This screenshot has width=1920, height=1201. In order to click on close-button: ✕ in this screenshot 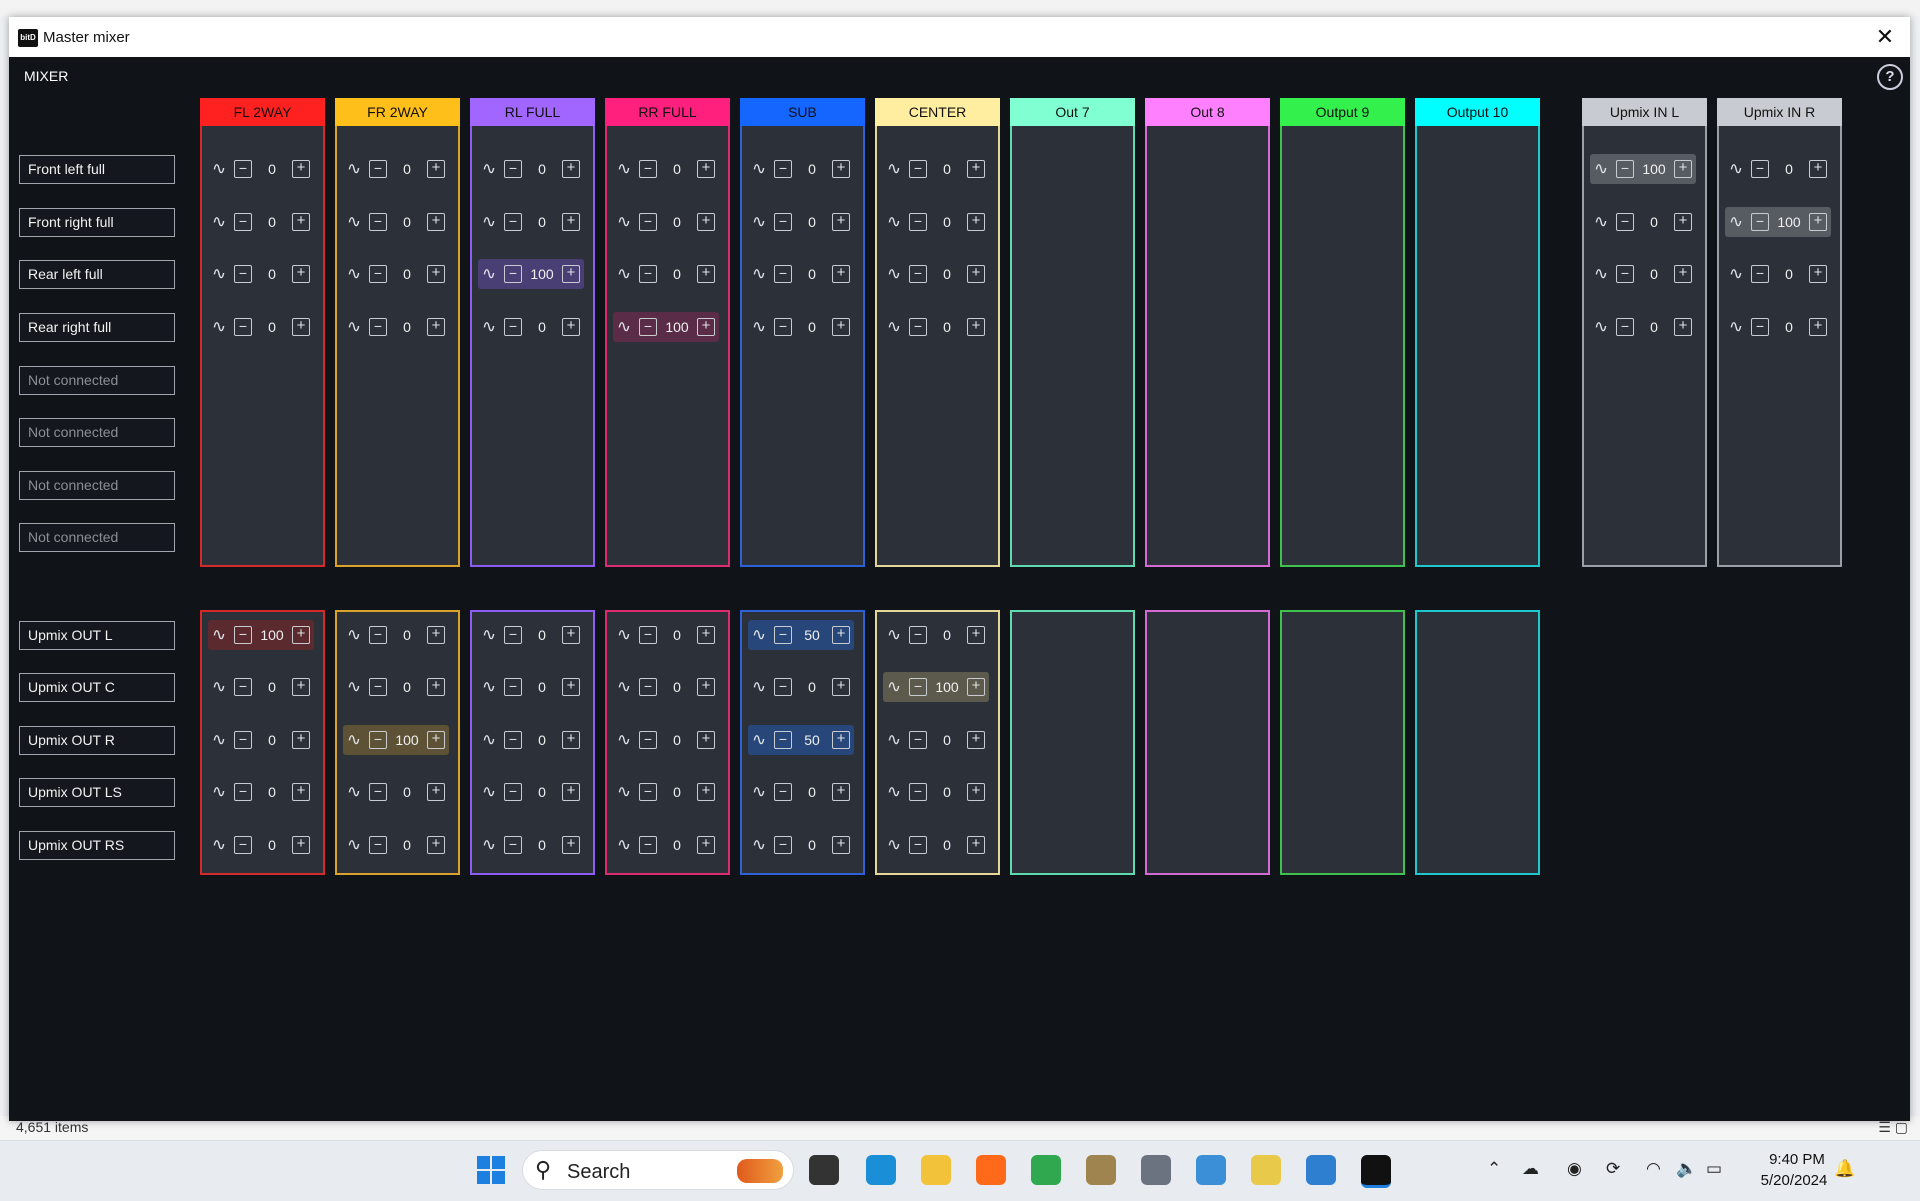, I will do `click(1885, 37)`.